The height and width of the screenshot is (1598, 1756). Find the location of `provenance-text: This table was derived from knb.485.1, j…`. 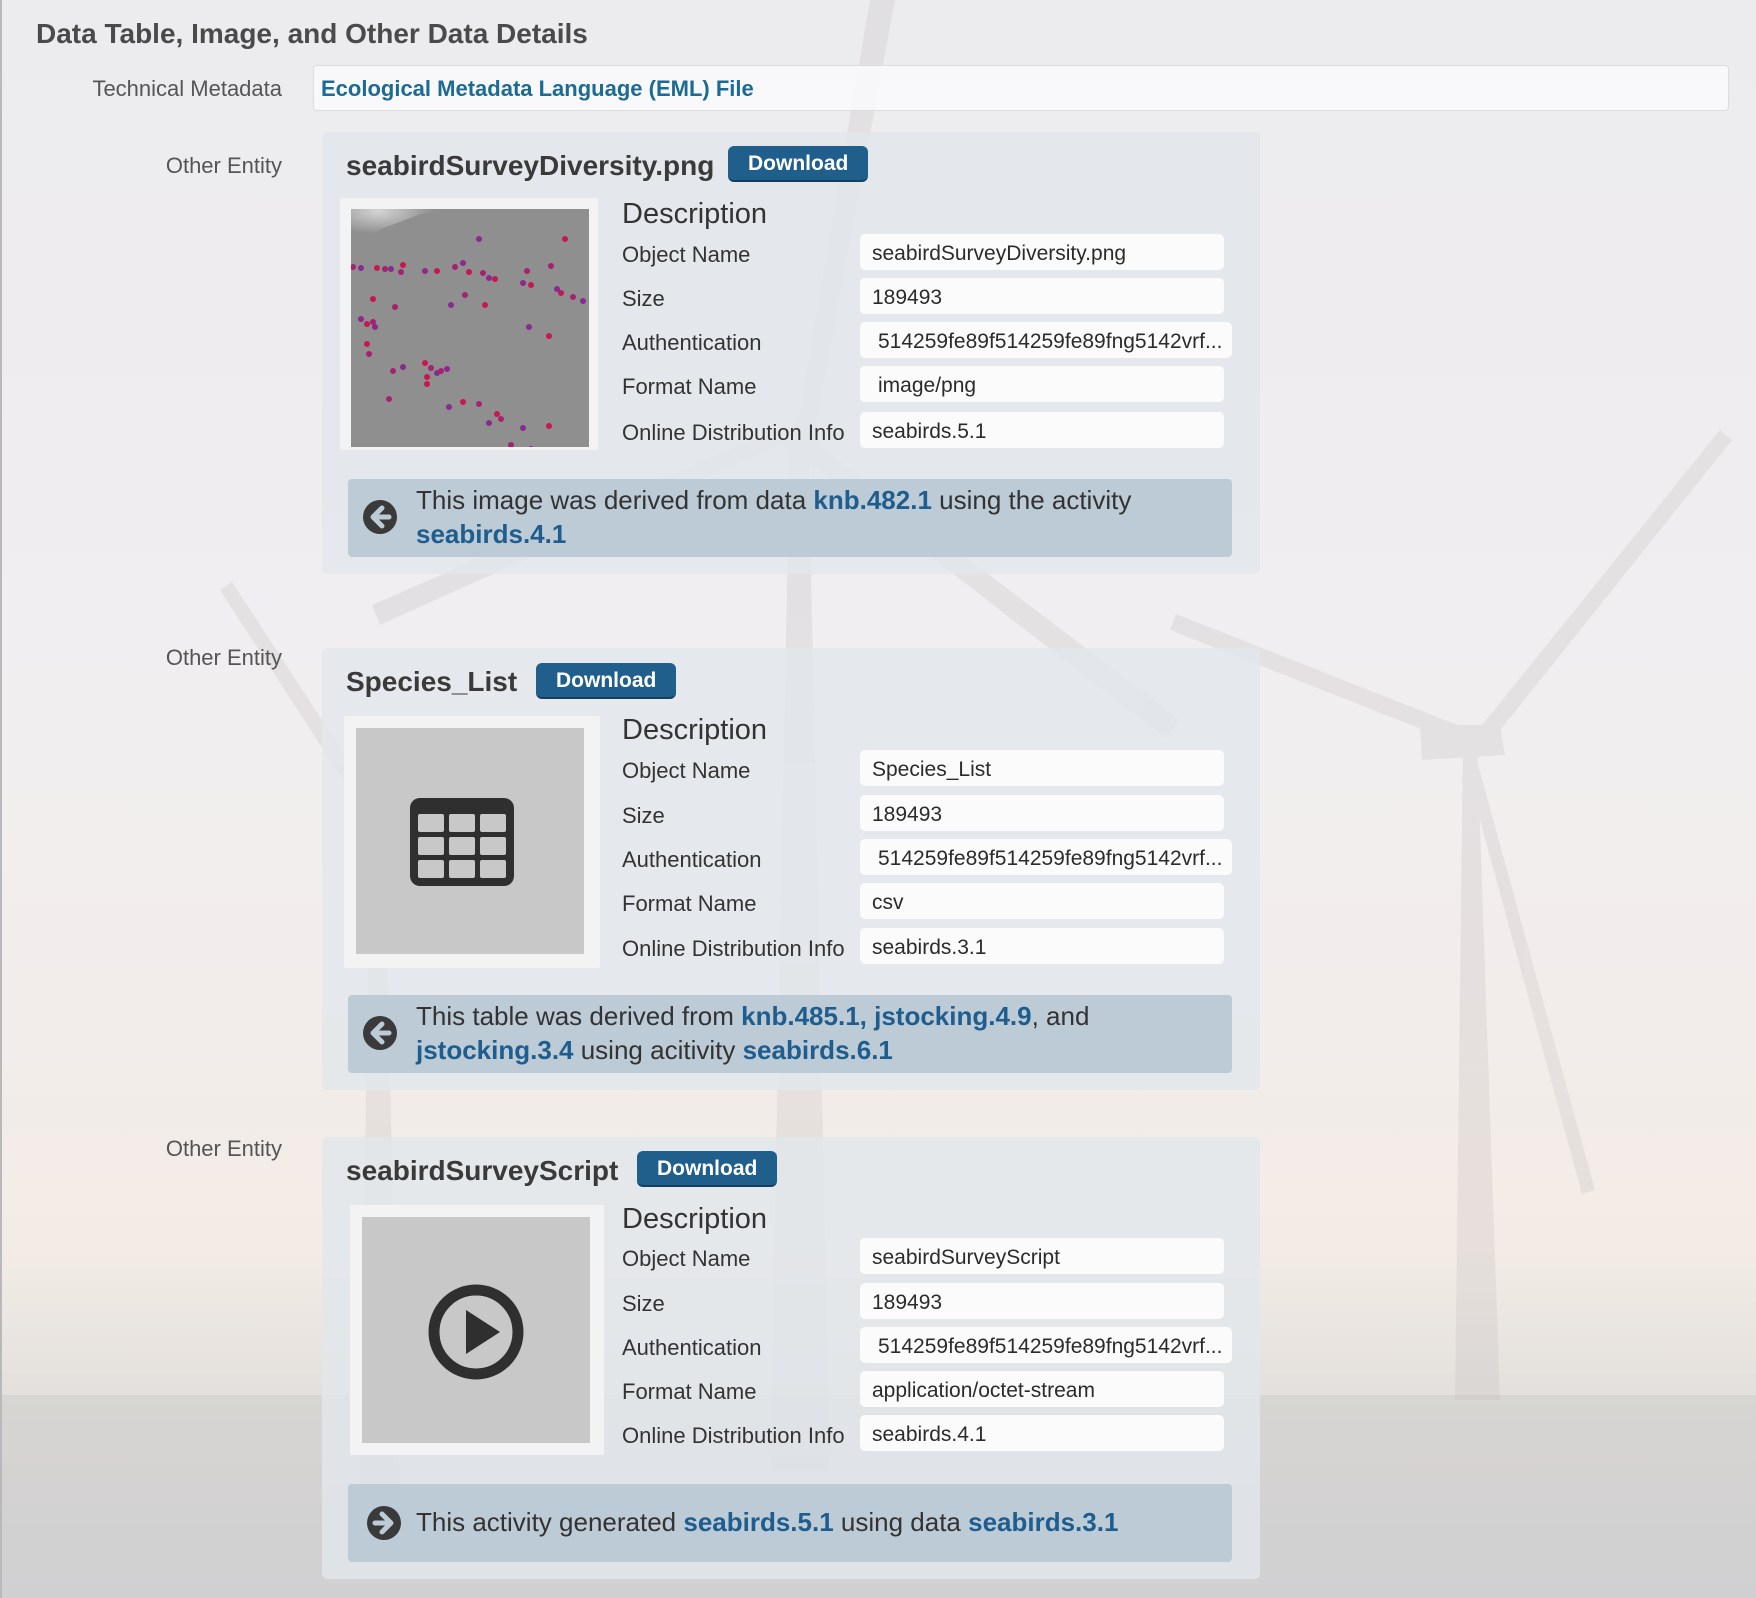

provenance-text: This table was derived from knb.485.1, j… is located at coordinates (753, 1033).